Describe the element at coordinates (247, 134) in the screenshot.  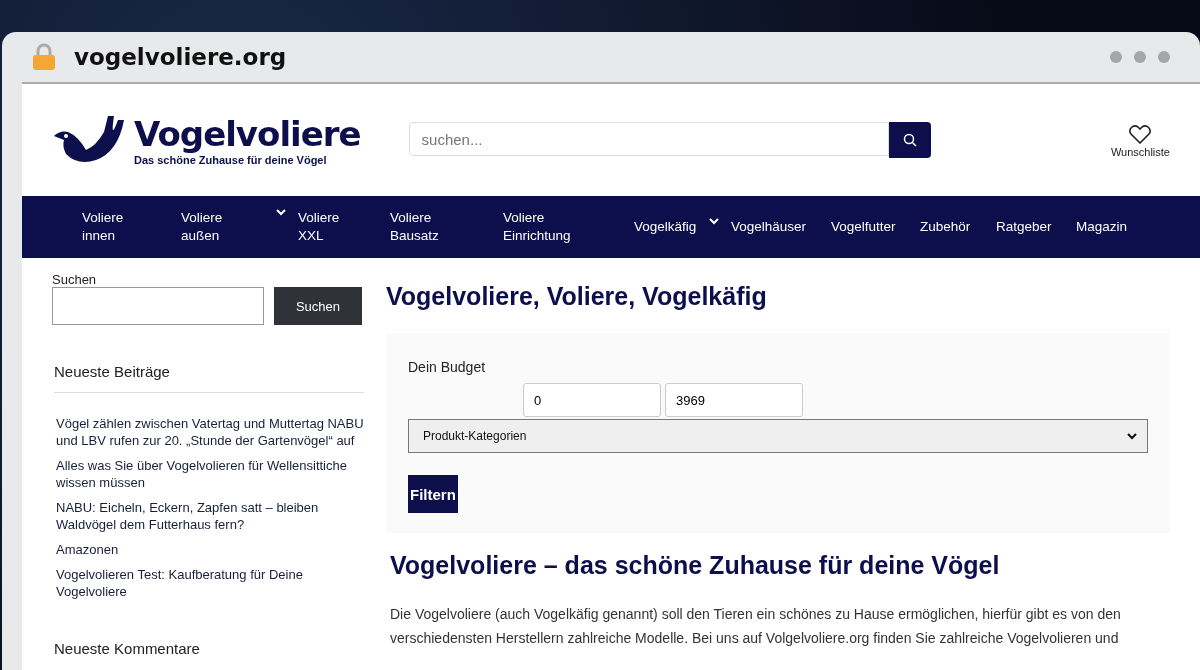
I see `logo-name: Vogelvoliere` at that location.